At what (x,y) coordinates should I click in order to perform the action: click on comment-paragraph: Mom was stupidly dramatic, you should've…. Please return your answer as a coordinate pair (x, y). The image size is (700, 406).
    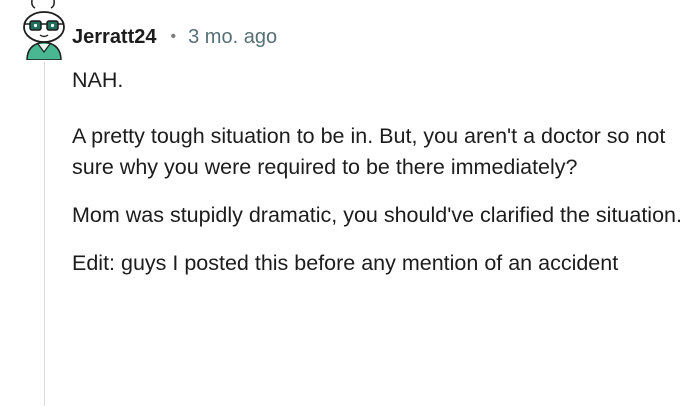
    Looking at the image, I should click on (377, 215).